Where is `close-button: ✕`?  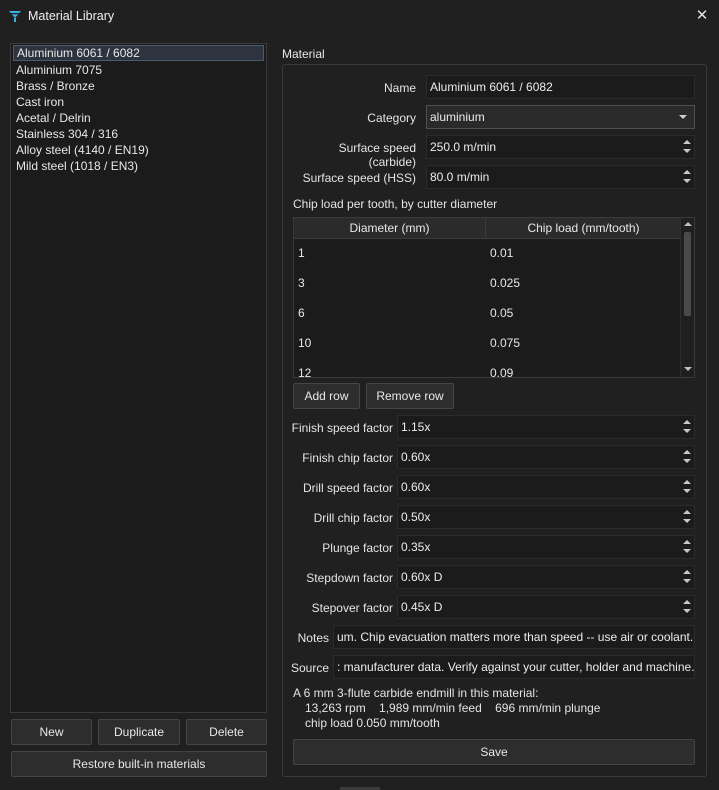 close-button: ✕ is located at coordinates (702, 16).